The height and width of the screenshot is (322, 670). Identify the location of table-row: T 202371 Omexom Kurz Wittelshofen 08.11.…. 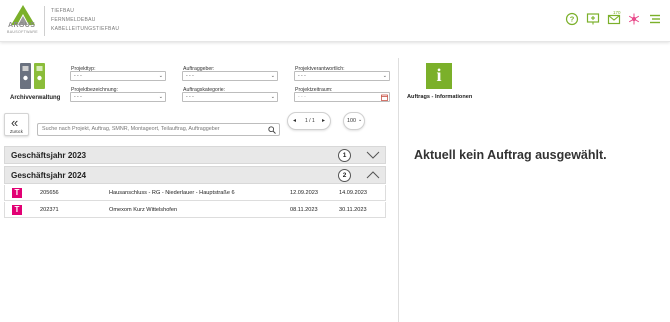
(195, 210).